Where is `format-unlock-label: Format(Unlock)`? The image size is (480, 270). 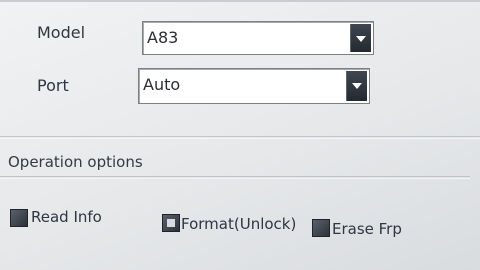 format-unlock-label: Format(Unlock) is located at coordinates (238, 224).